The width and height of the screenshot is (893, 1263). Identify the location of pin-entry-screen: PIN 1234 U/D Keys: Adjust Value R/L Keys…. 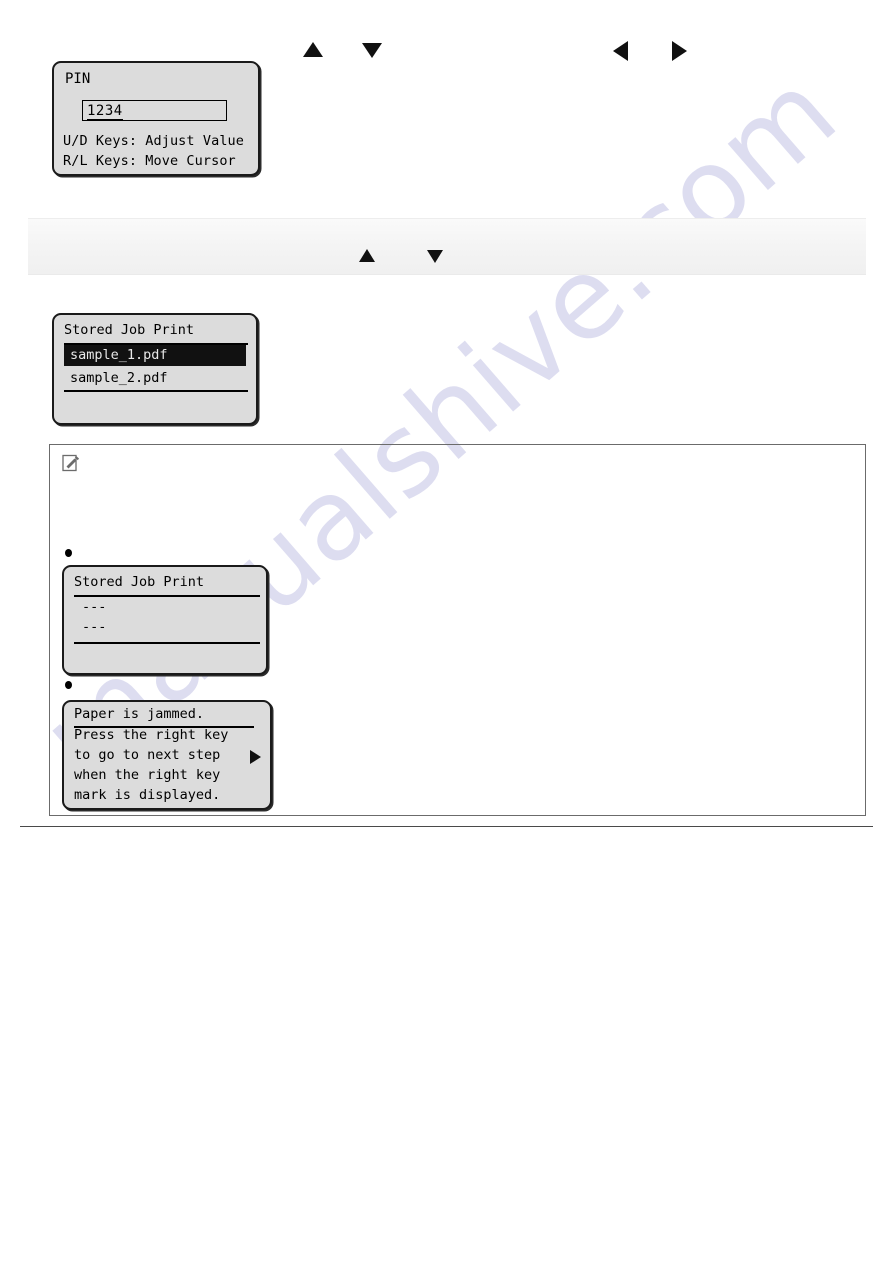
(156, 118).